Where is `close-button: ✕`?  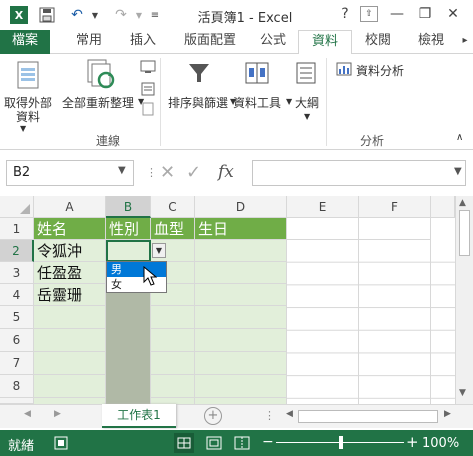
close-button: ✕ is located at coordinates (453, 14).